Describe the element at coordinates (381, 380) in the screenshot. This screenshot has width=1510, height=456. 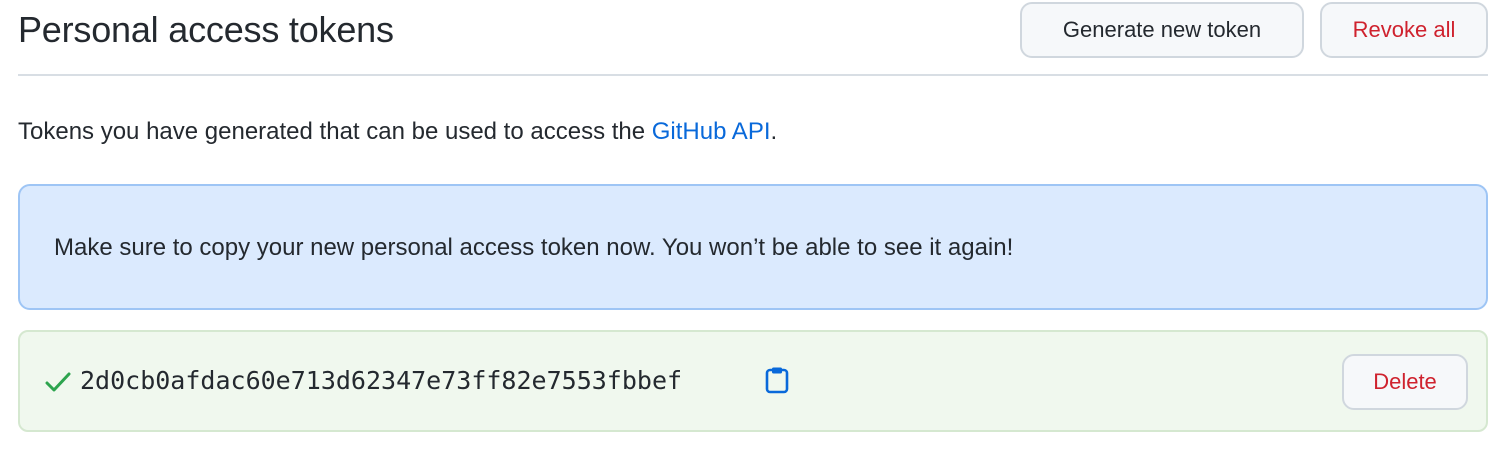
I see `token-value: 2d0cb0afdac60e713d62347e73ff82e7553fbbef` at that location.